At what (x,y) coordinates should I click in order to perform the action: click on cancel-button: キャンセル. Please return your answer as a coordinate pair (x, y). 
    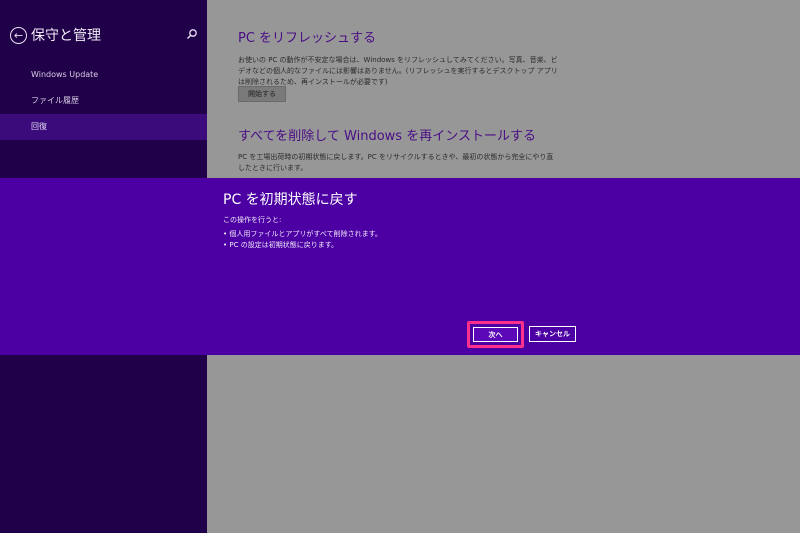
    Looking at the image, I should click on (552, 334).